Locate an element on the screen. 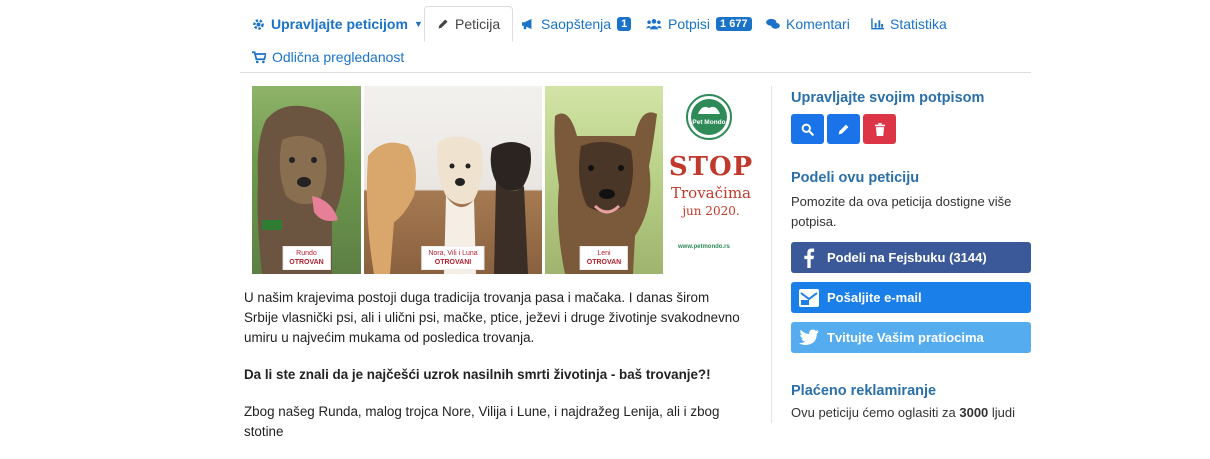 Image resolution: width=1210 pixels, height=459 pixels. tab-comments: Komentari is located at coordinates (808, 24).